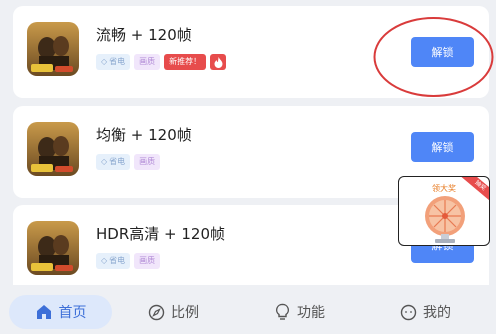  Describe the element at coordinates (43, 312) in the screenshot. I see `home-icon` at that location.